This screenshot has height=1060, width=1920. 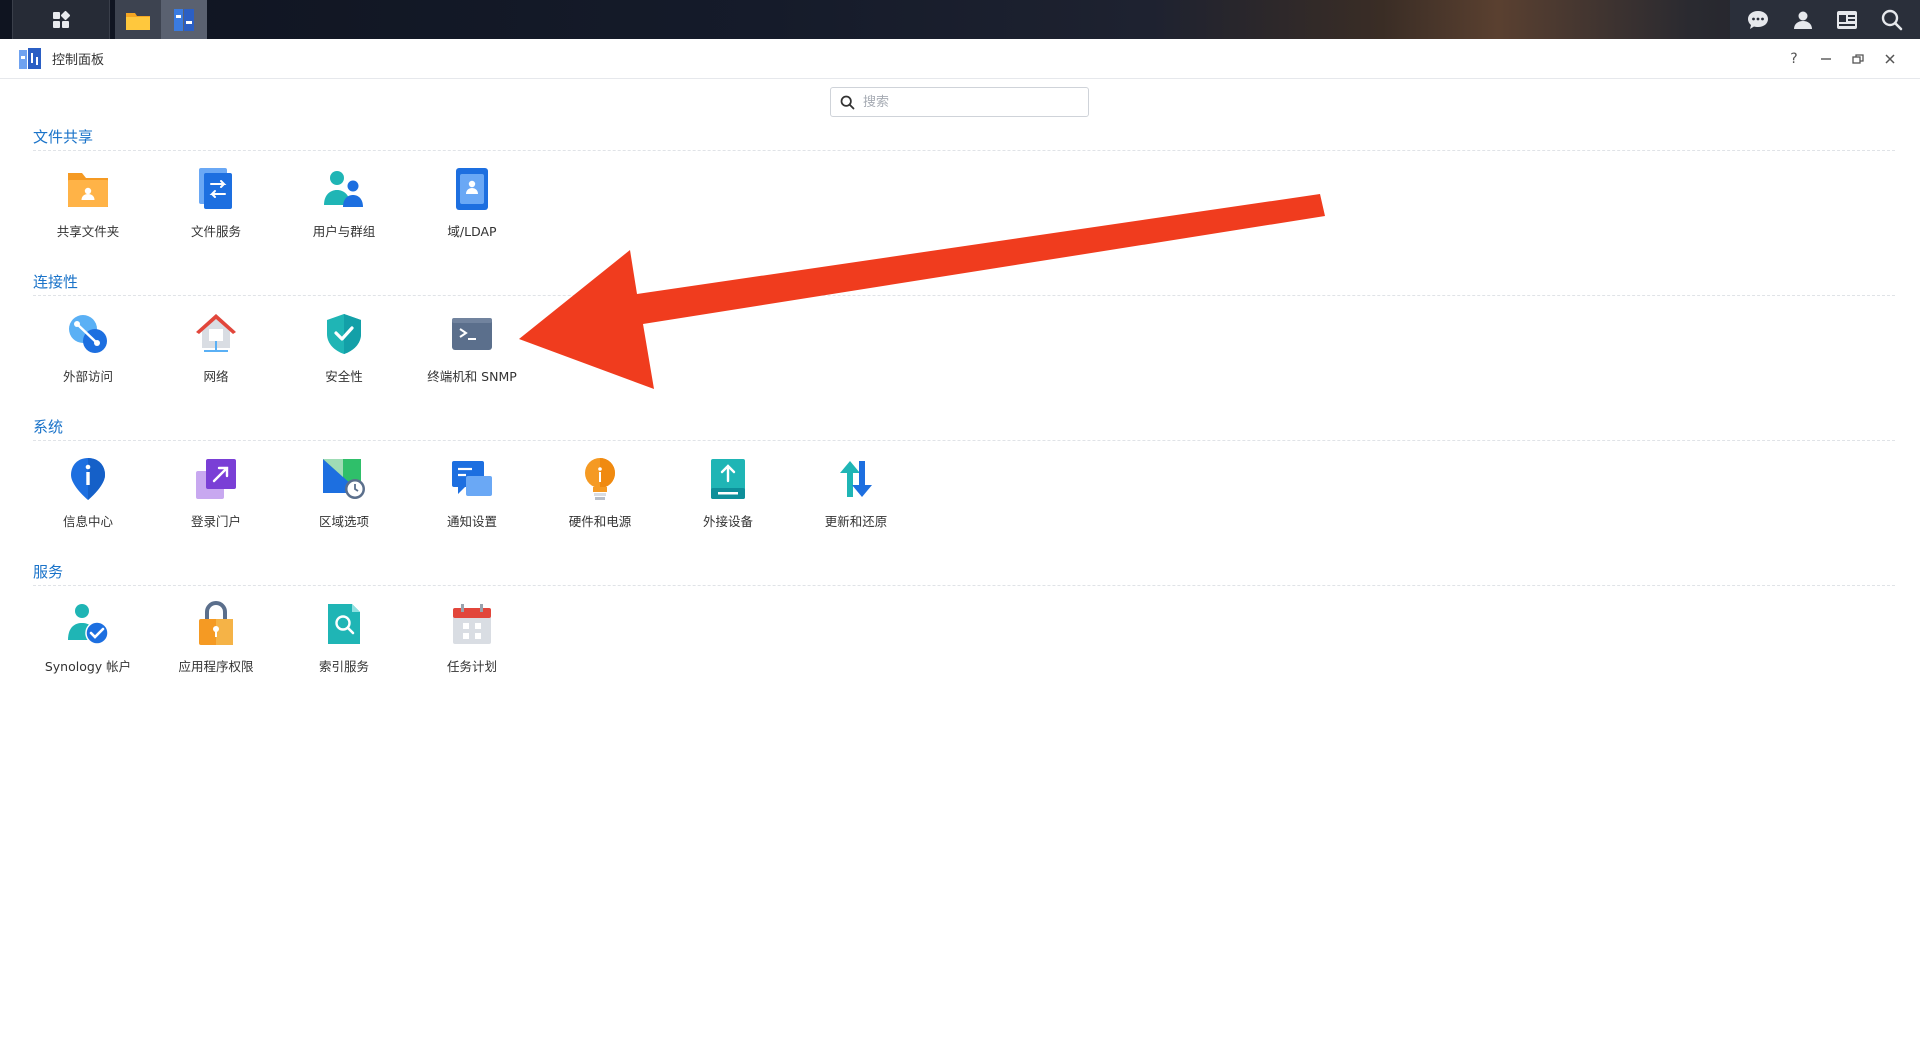 I want to click on item-hardware-power: 硬件和电源, so click(x=600, y=508).